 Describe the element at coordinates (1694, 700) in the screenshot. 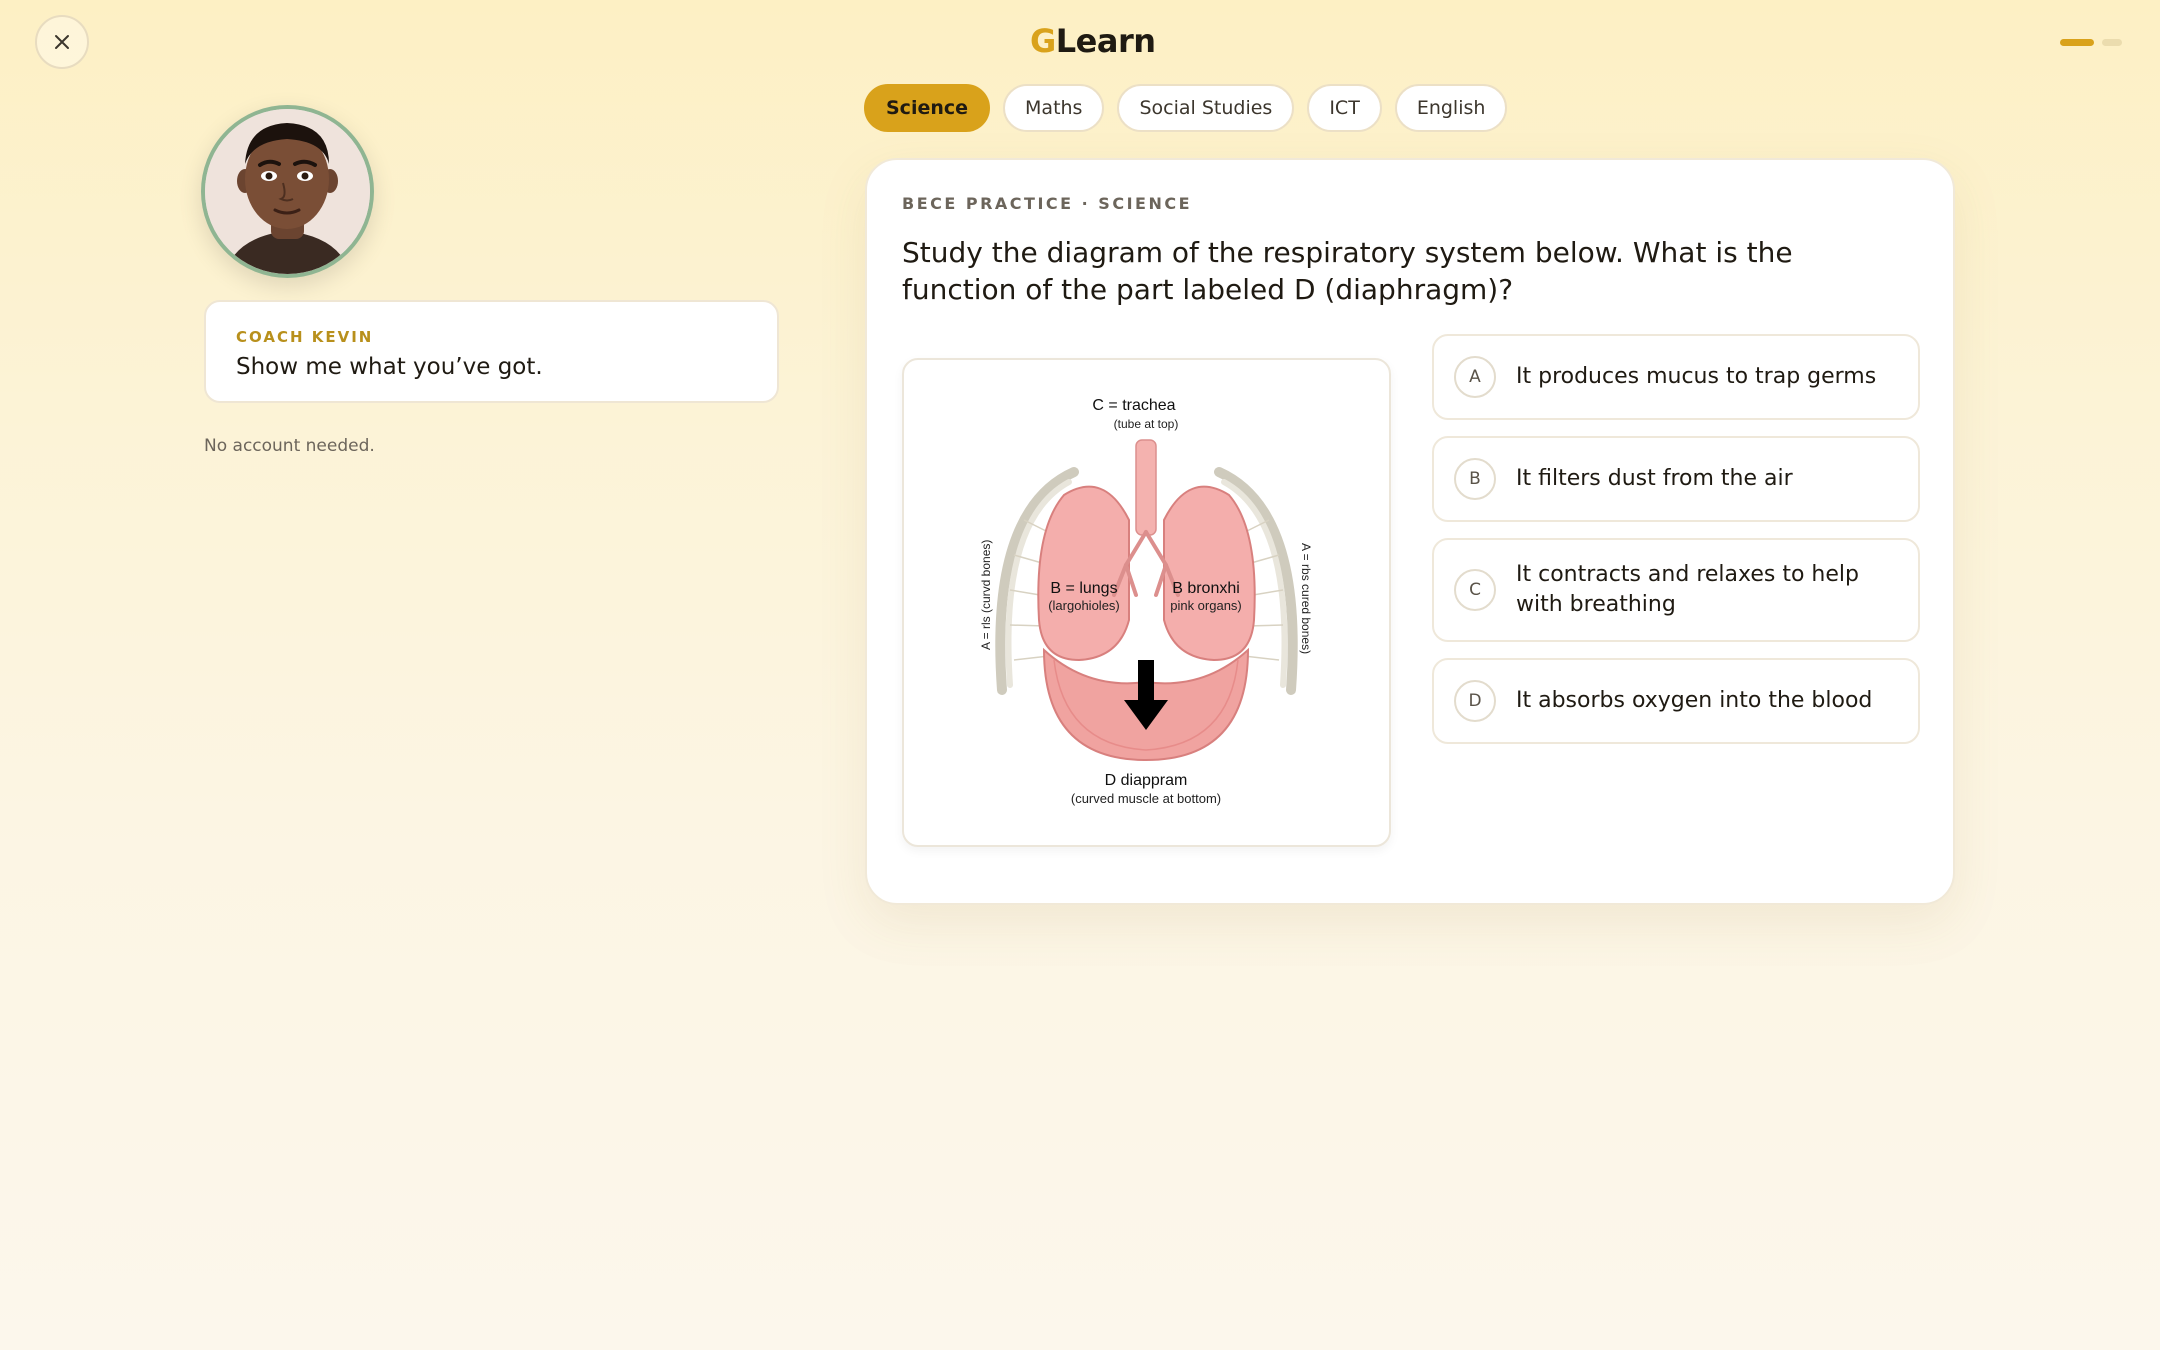

I see `option-text: It absorbs oxygen into the blood` at that location.